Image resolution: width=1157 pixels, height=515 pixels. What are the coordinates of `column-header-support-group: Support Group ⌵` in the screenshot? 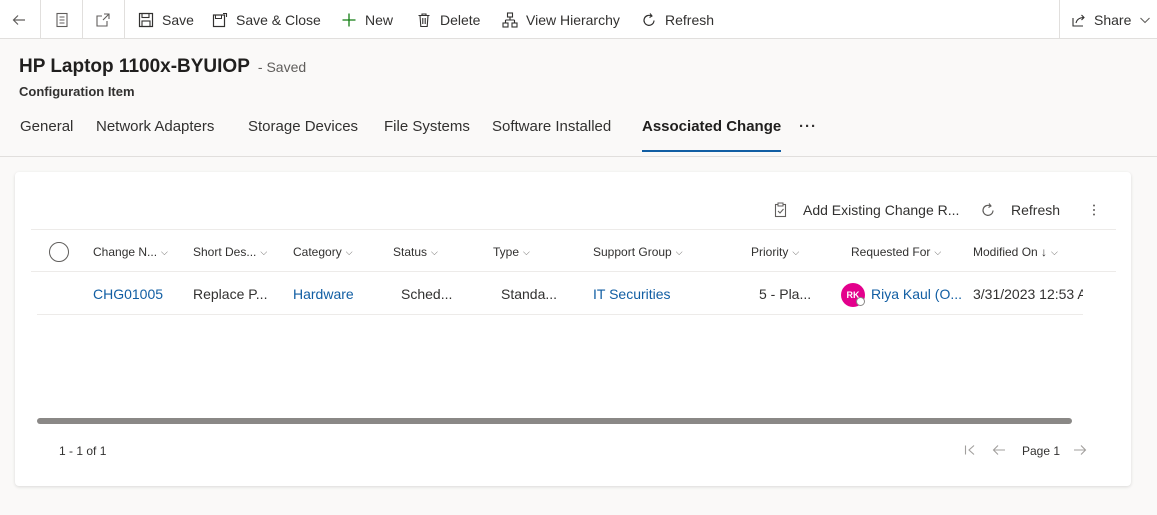 It's located at (638, 252).